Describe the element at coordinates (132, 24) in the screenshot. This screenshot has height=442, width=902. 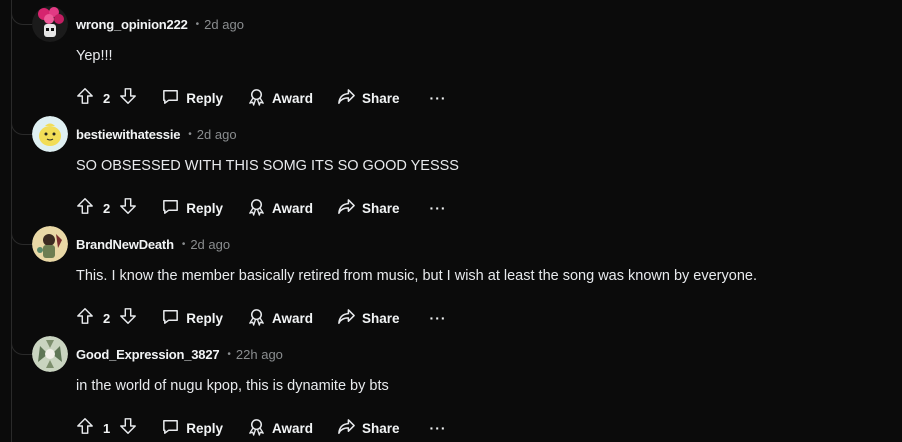
I see `username: wrong_opinion222` at that location.